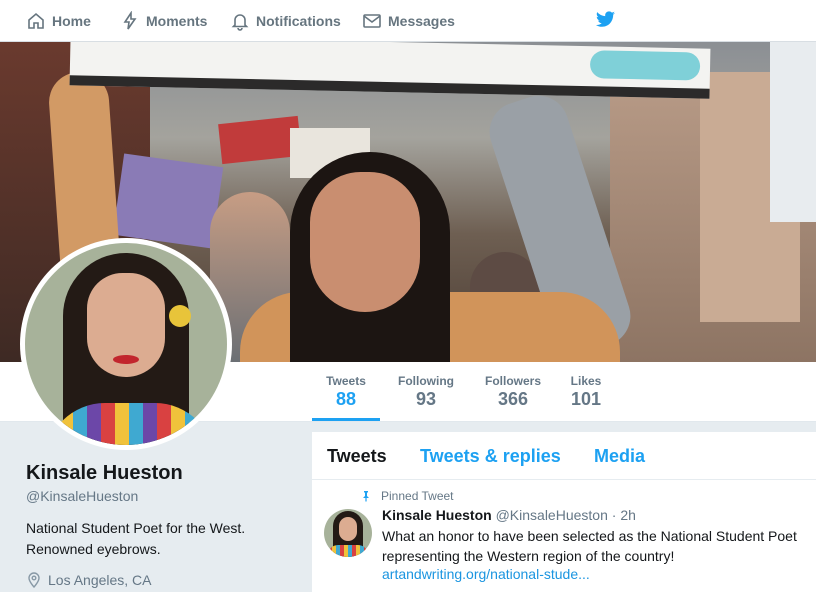  I want to click on stat-tweets: Tweets 88, so click(346, 397).